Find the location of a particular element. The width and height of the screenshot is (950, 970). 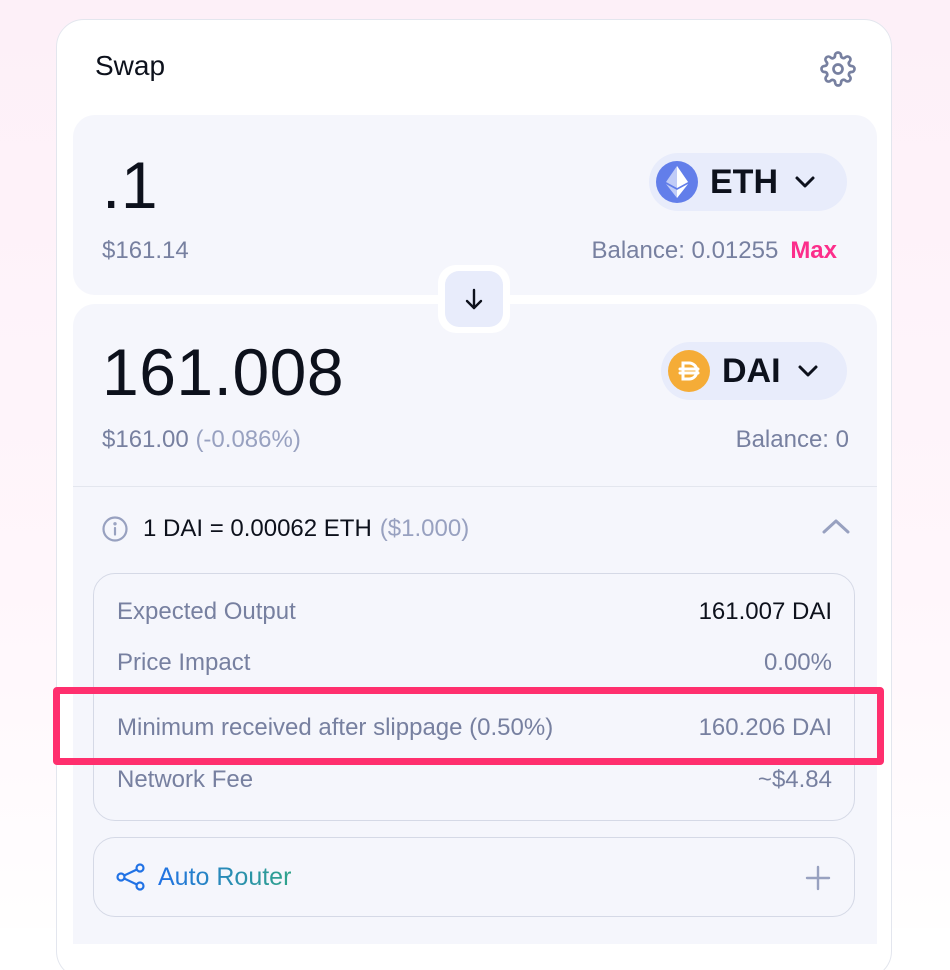

swap-direction-button is located at coordinates (474, 299).